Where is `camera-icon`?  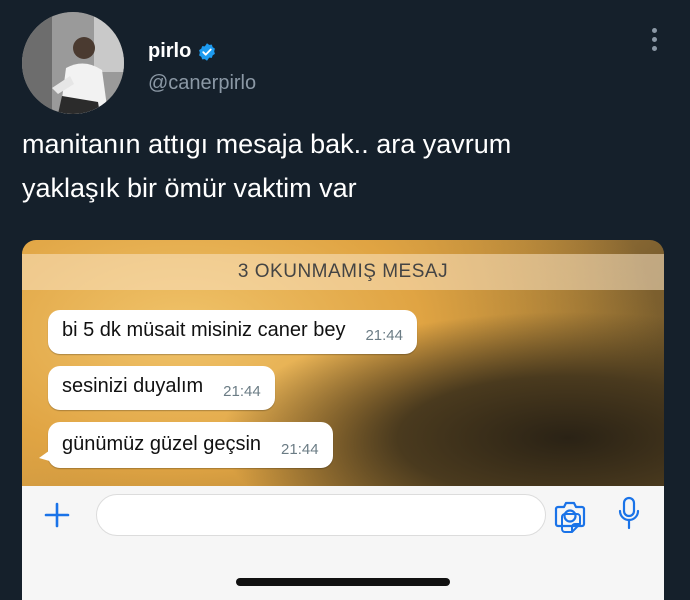 camera-icon is located at coordinates (570, 514).